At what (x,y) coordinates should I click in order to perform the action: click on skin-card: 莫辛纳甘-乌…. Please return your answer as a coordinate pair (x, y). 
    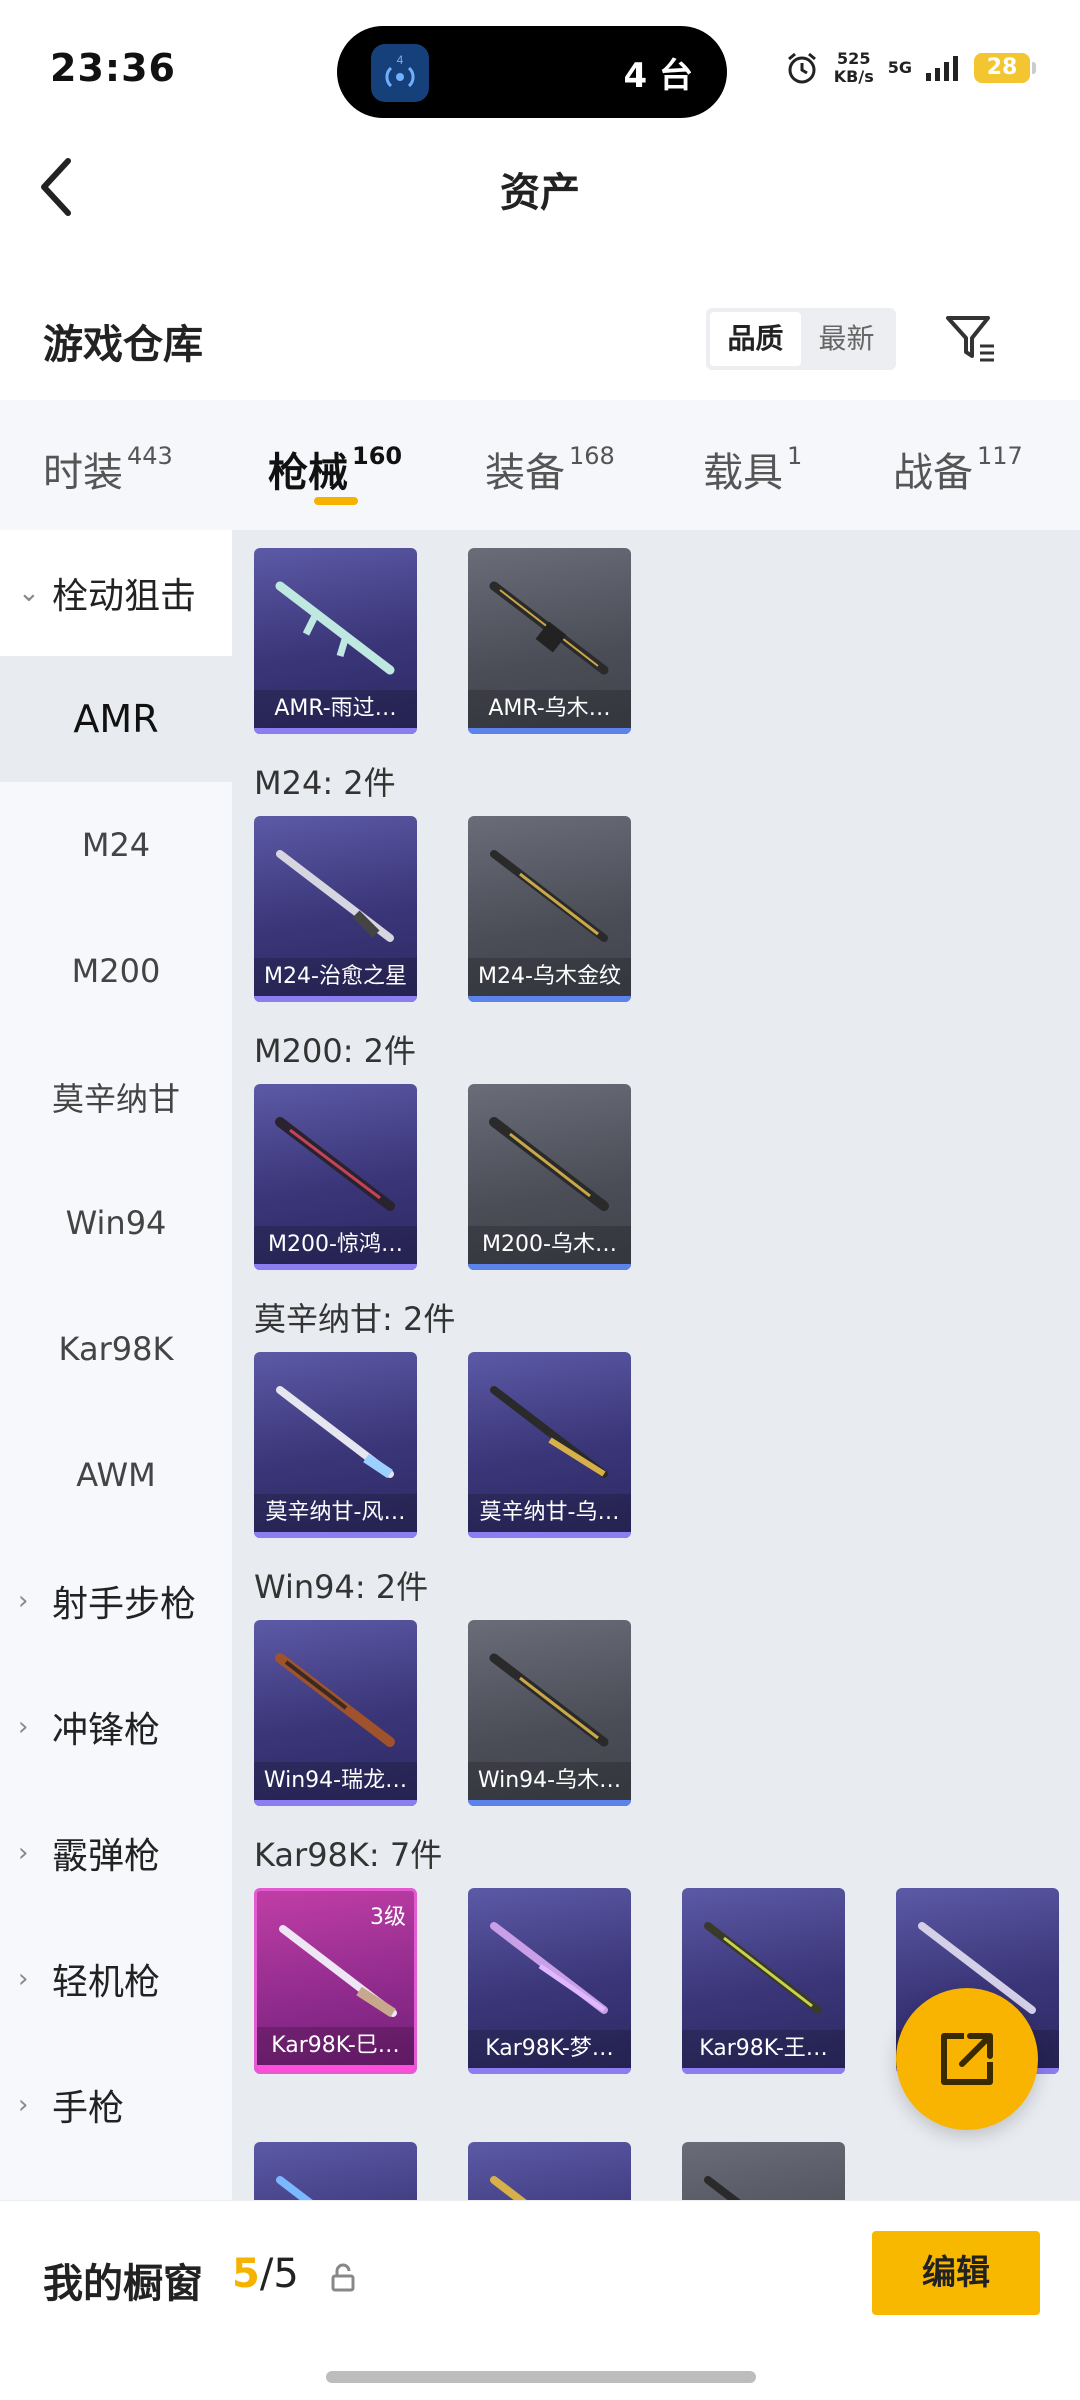
    Looking at the image, I should click on (549, 1445).